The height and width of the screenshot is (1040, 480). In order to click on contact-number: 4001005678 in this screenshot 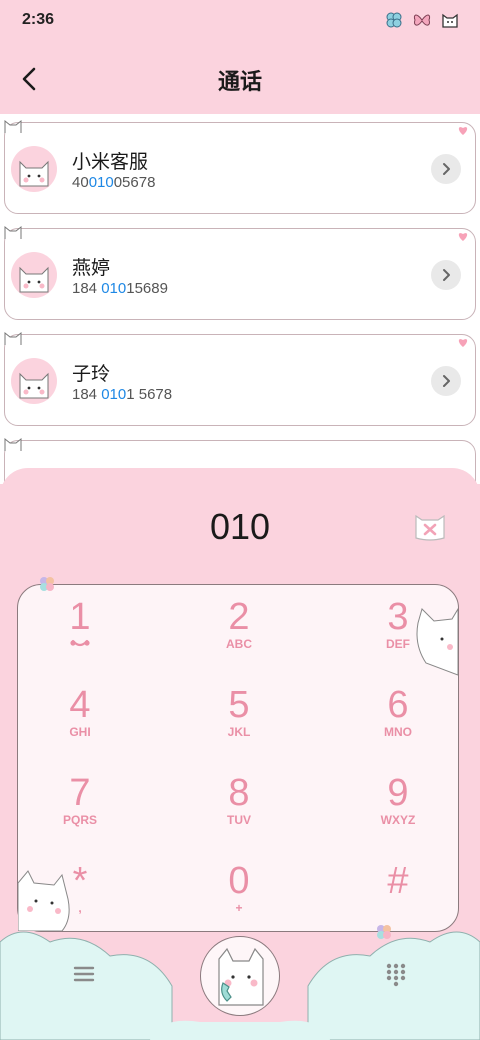, I will do `click(114, 182)`.